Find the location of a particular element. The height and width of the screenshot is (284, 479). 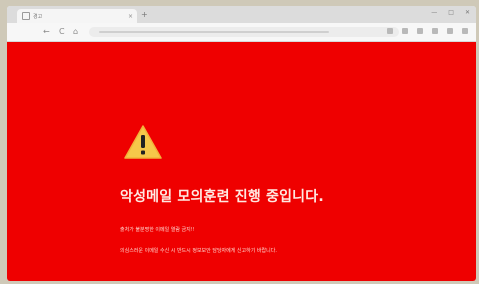

warning-headline: 악성메일 모의훈련 진행 중입니다. is located at coordinates (222, 197).